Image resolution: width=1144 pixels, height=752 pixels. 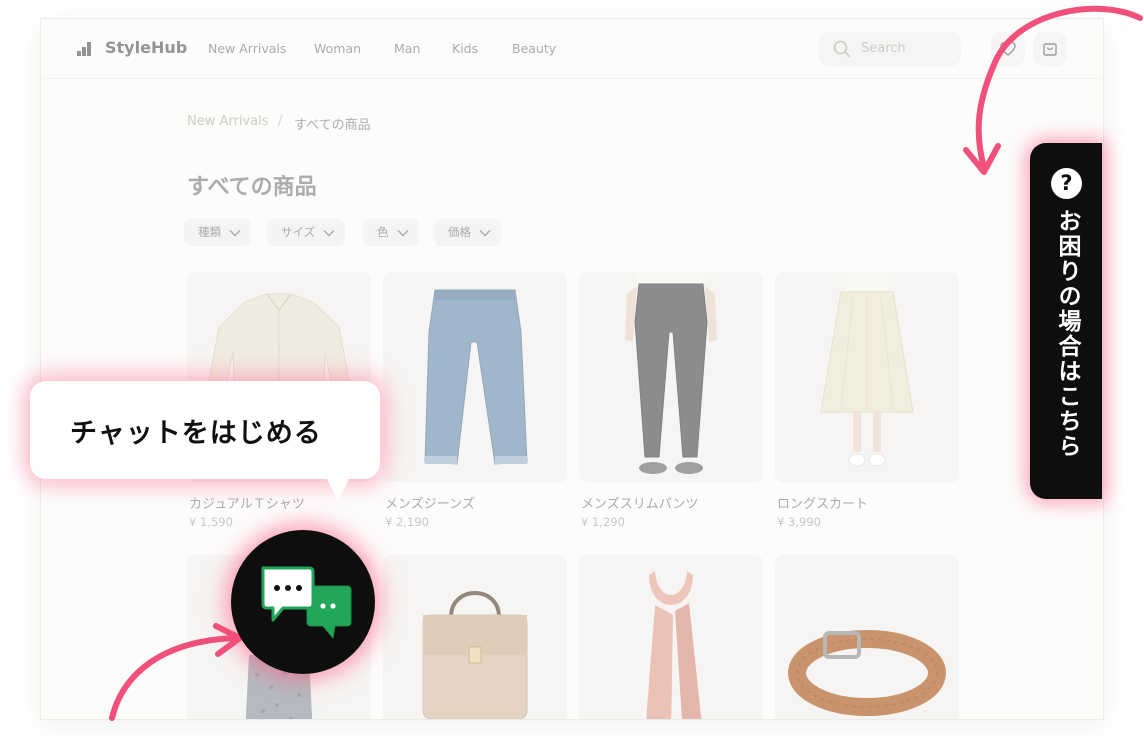 What do you see at coordinates (211, 522) in the screenshot?
I see `product-price: ¥ 1,590` at bounding box center [211, 522].